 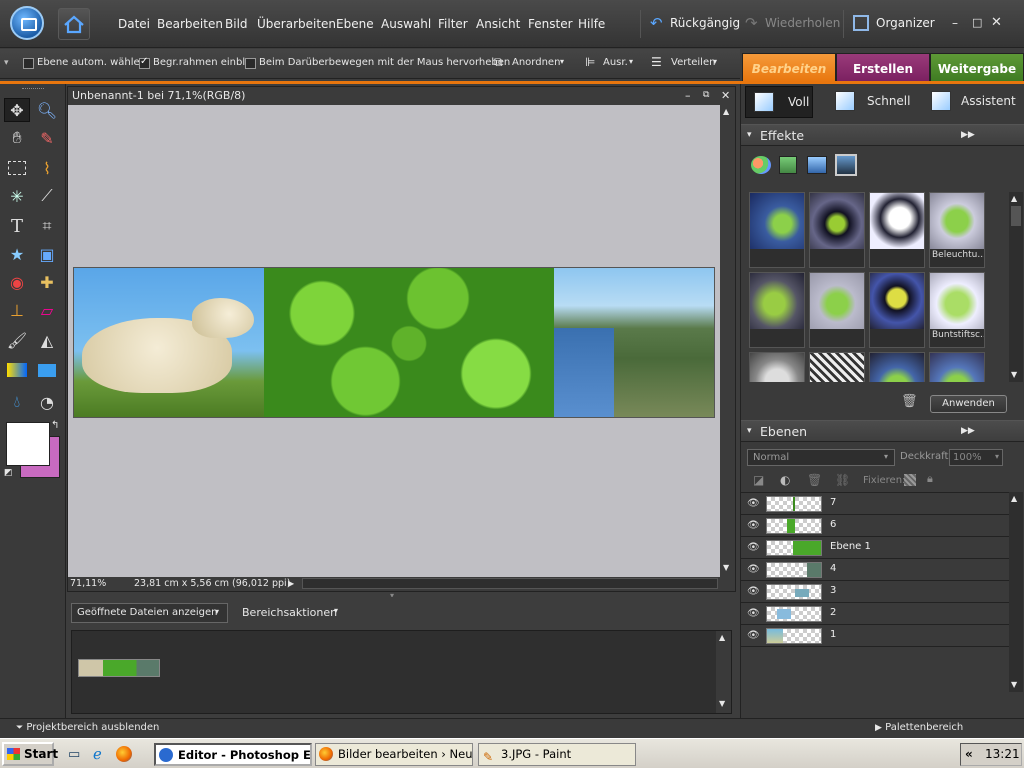 I want to click on close-button: ✕, so click(x=996, y=22).